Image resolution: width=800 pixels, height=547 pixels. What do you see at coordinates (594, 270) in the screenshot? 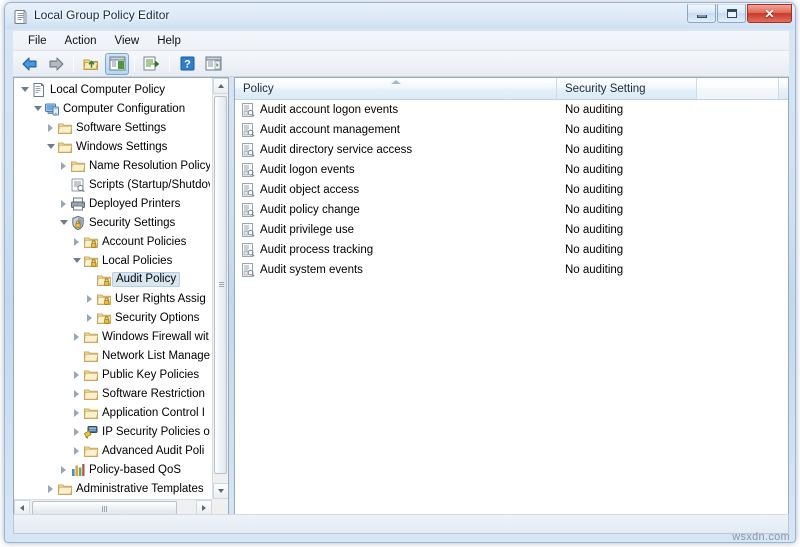
I see `security-setting-label: No auditing` at bounding box center [594, 270].